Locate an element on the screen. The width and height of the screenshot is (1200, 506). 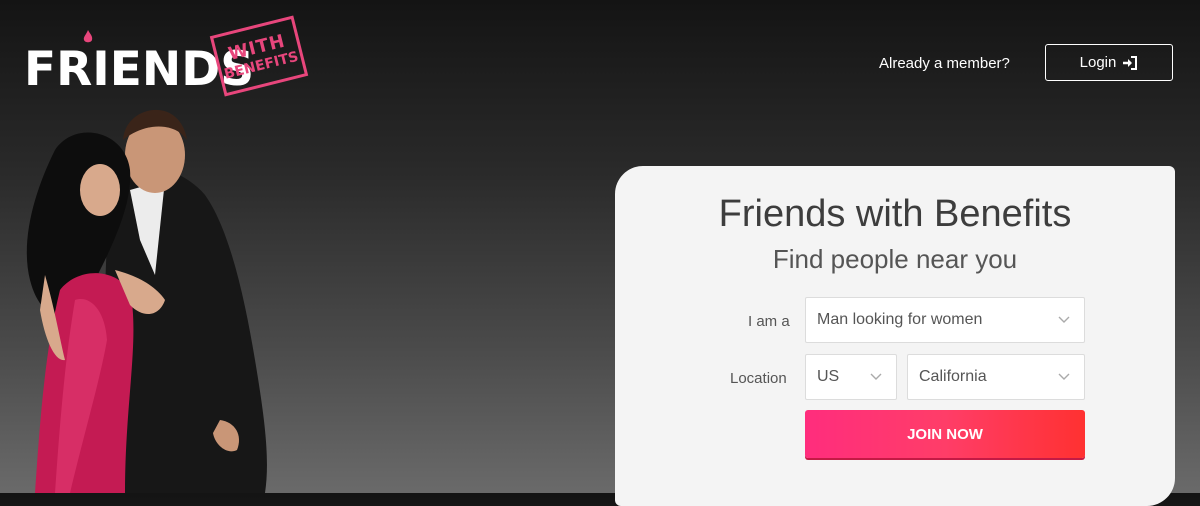
already-member-text: Already a member? is located at coordinates (944, 63).